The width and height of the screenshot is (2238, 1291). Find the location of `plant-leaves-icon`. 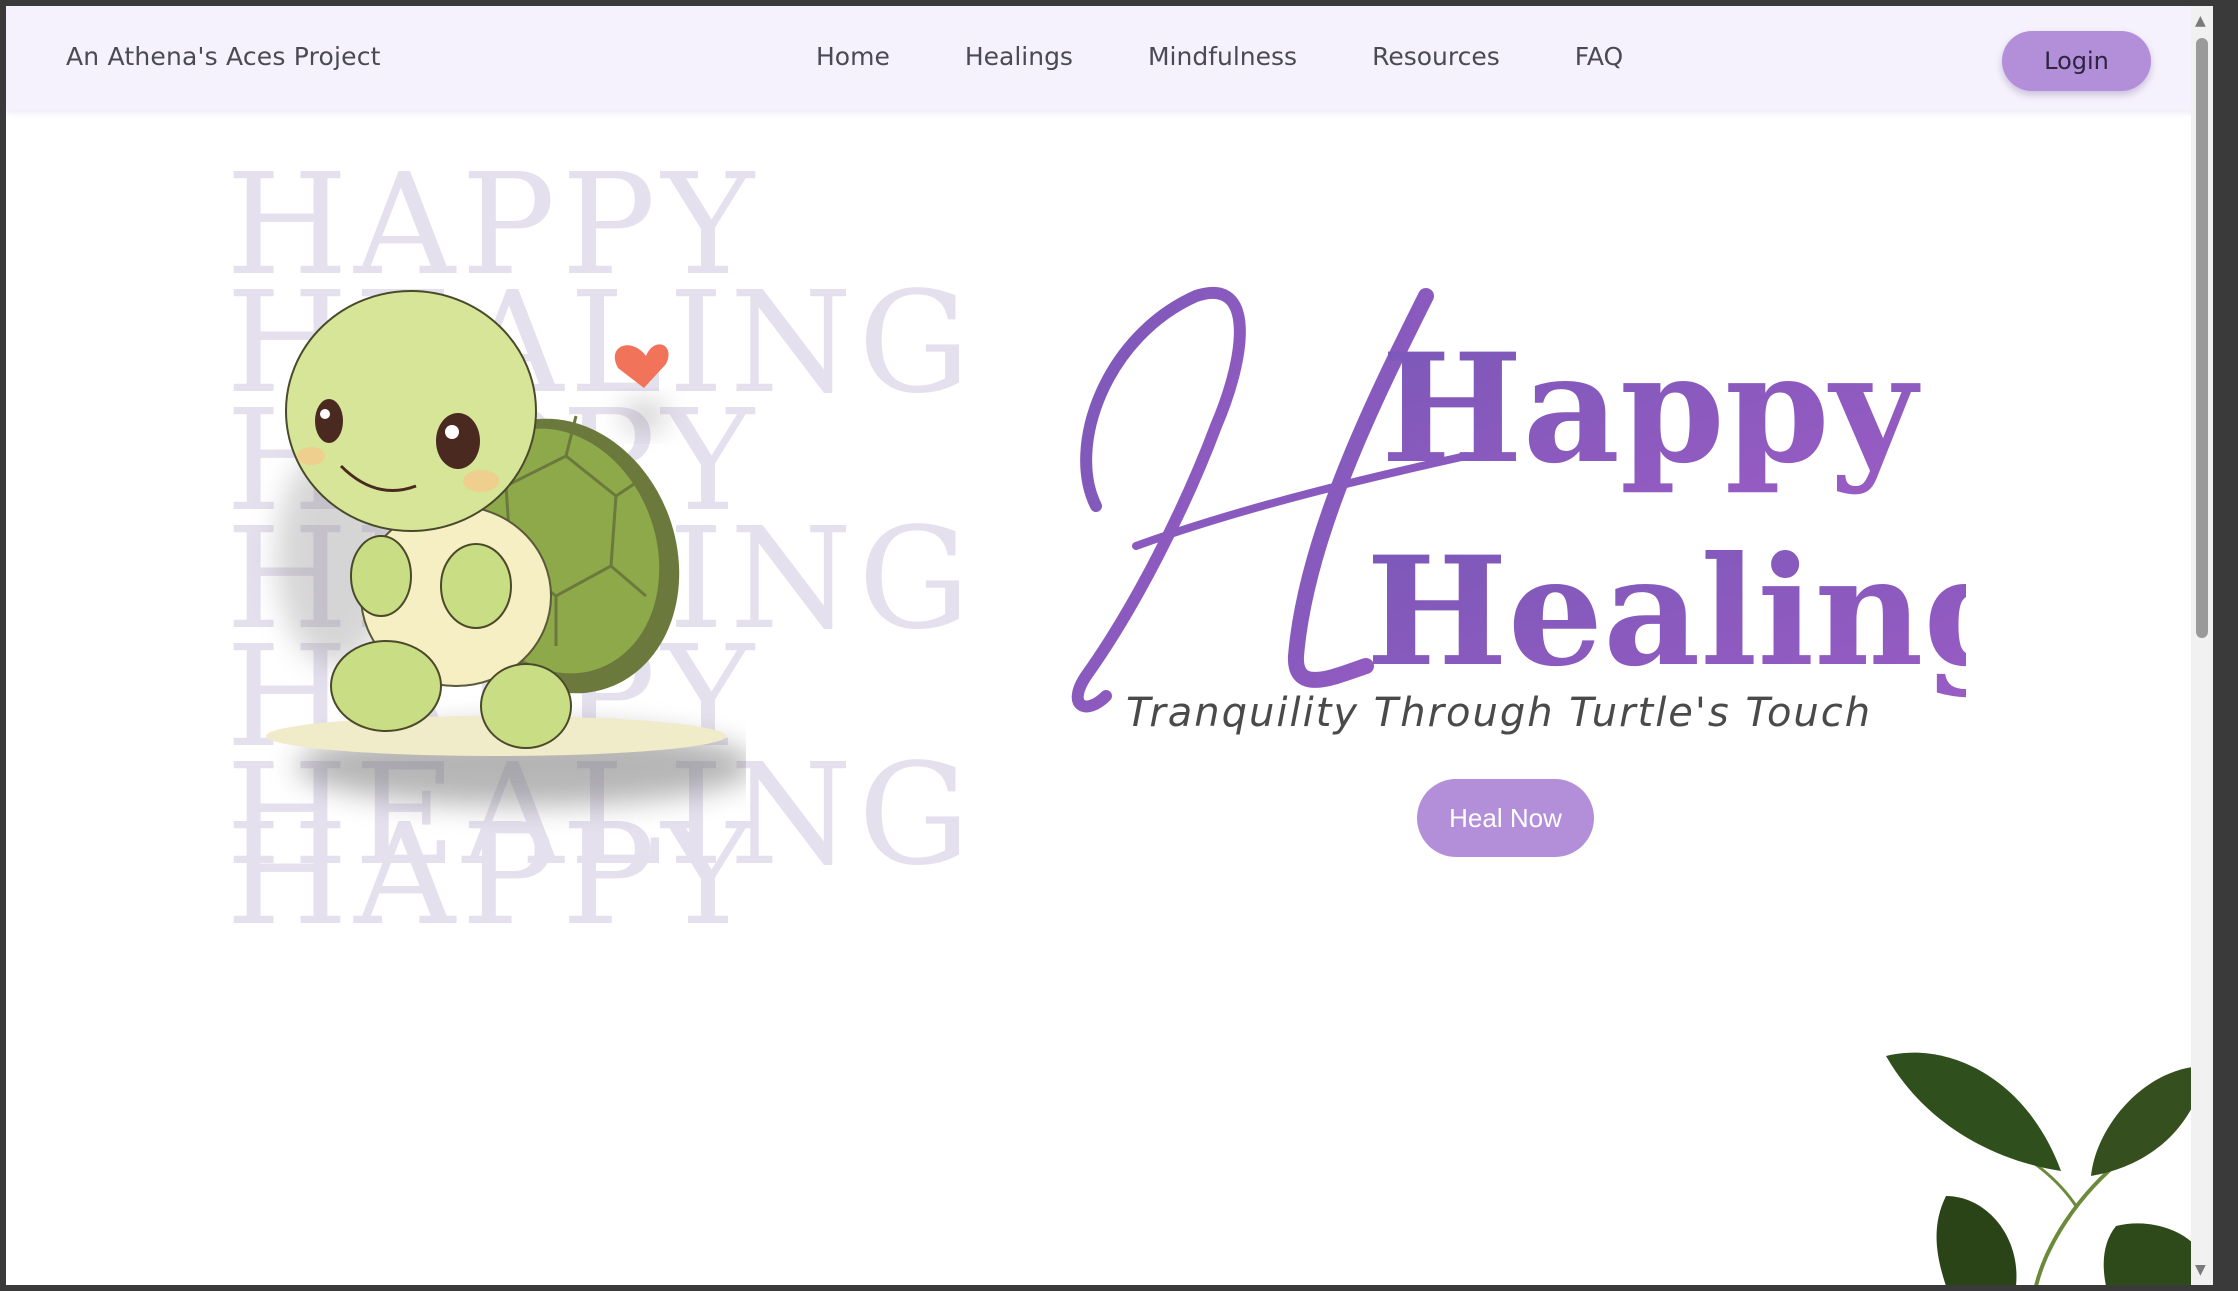

plant-leaves-icon is located at coordinates (2046, 1168).